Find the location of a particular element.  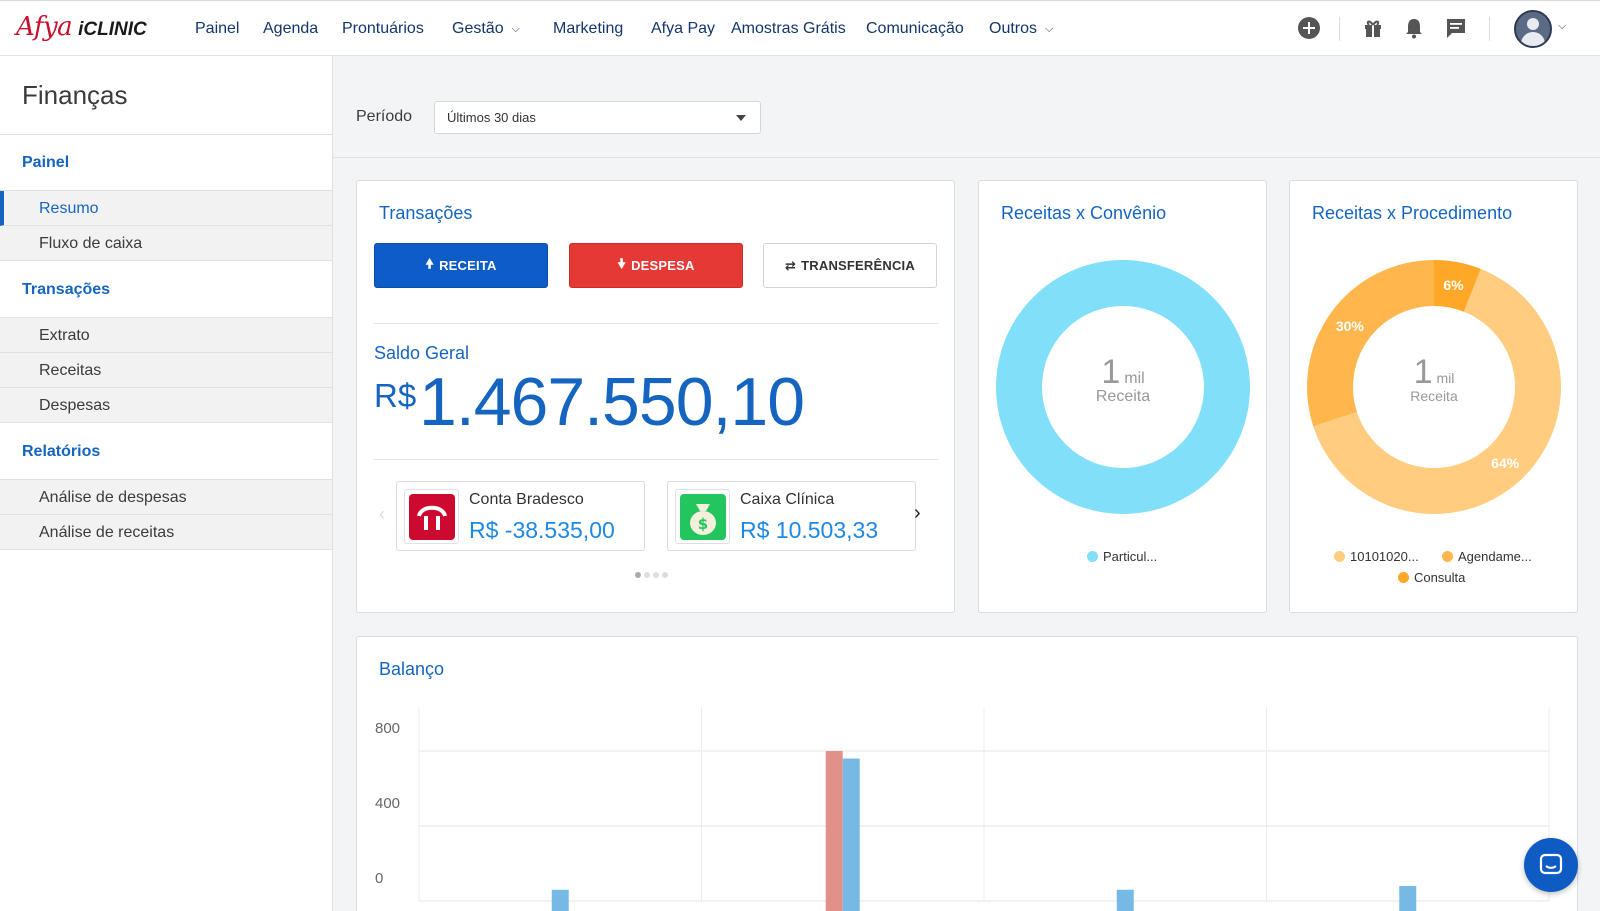

sidebar-heading-painel: Painel is located at coordinates (45, 163).